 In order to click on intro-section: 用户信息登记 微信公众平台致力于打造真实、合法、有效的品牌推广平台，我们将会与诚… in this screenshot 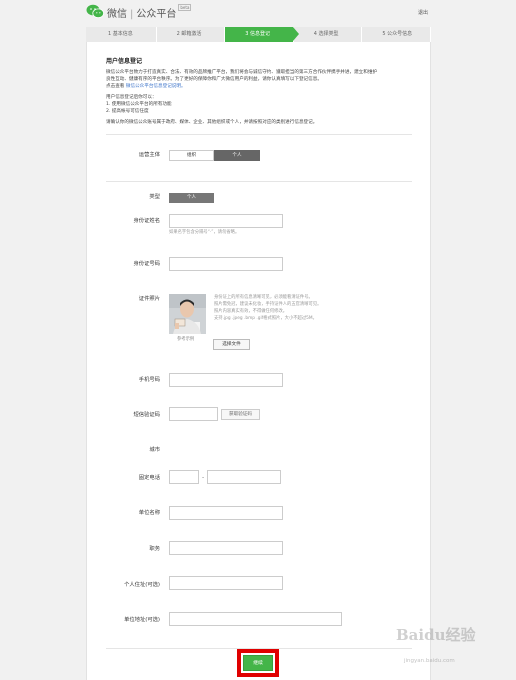, I will do `click(261, 92)`.